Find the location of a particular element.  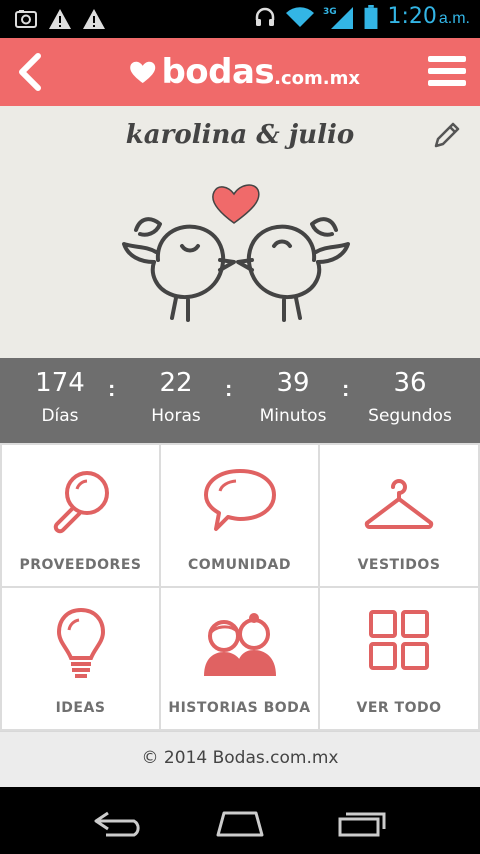

countdown-seconds-label: Segundos is located at coordinates (410, 416).